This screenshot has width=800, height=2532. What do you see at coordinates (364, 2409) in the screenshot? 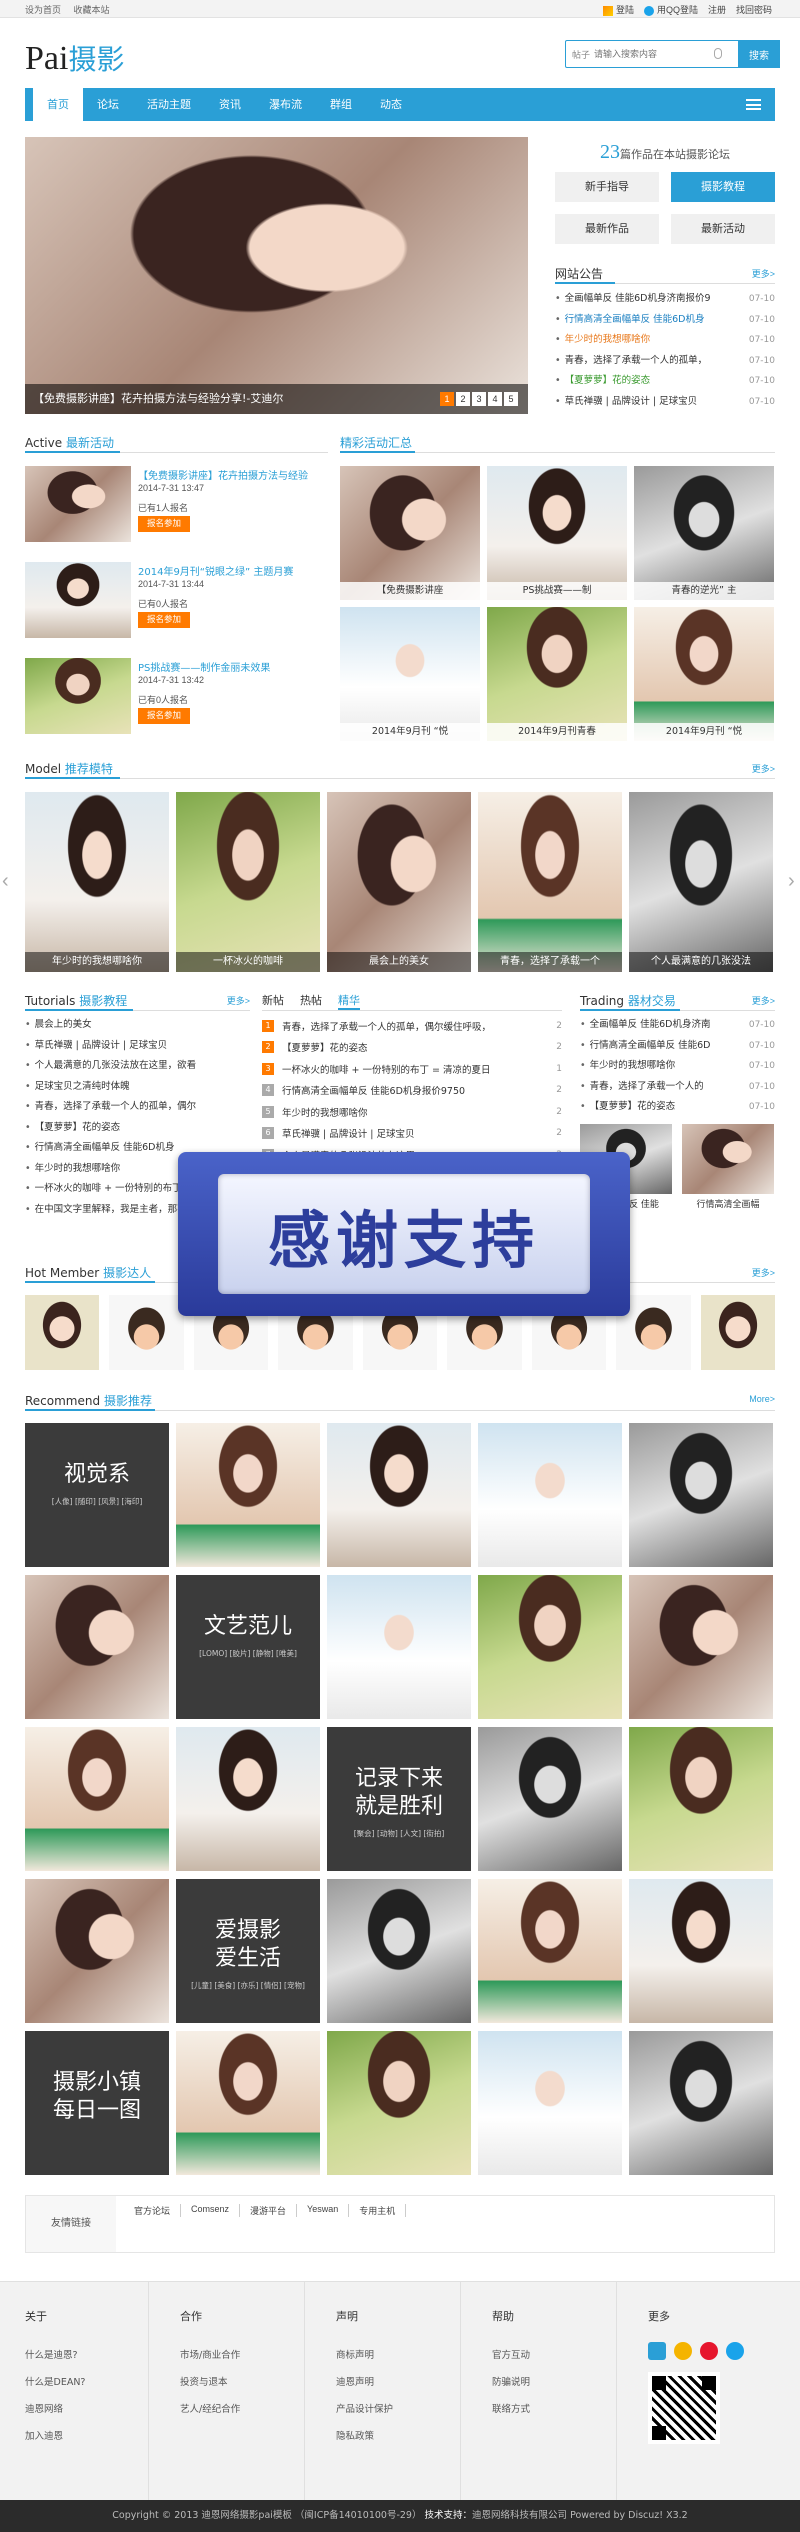
I see `footer-link: 产品设计保护` at bounding box center [364, 2409].